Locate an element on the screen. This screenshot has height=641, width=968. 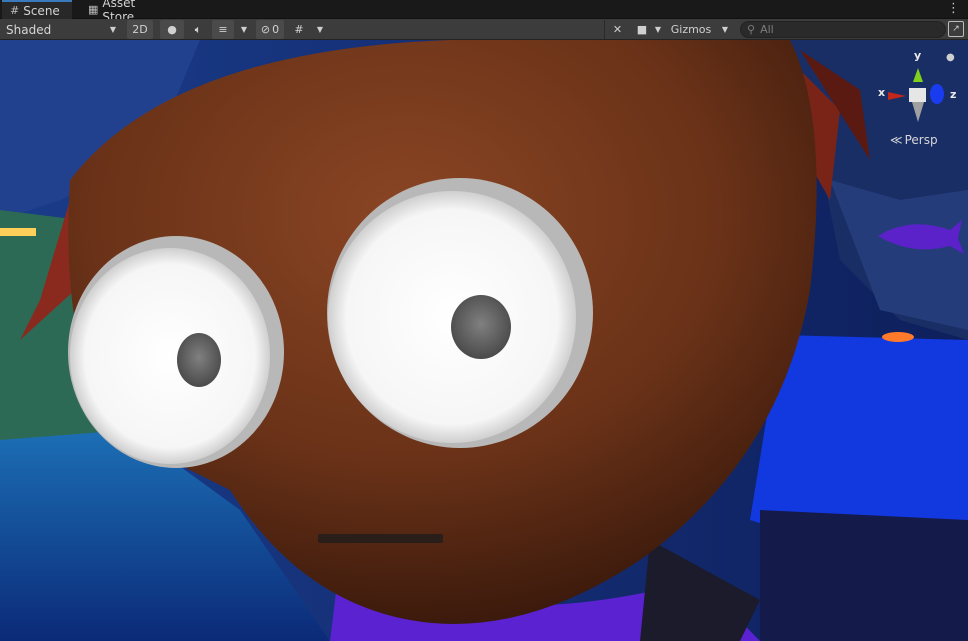
speaker-icon: 🔈︎ is located at coordinates (198, 29).